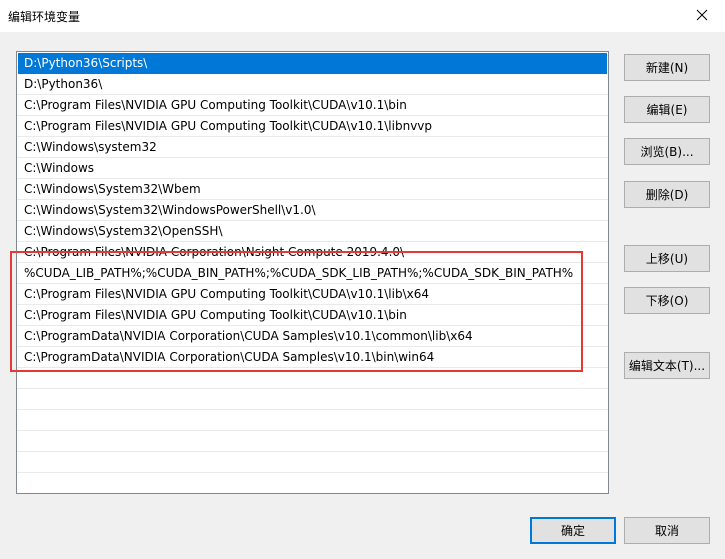  I want to click on ok-button: 确定, so click(573, 530).